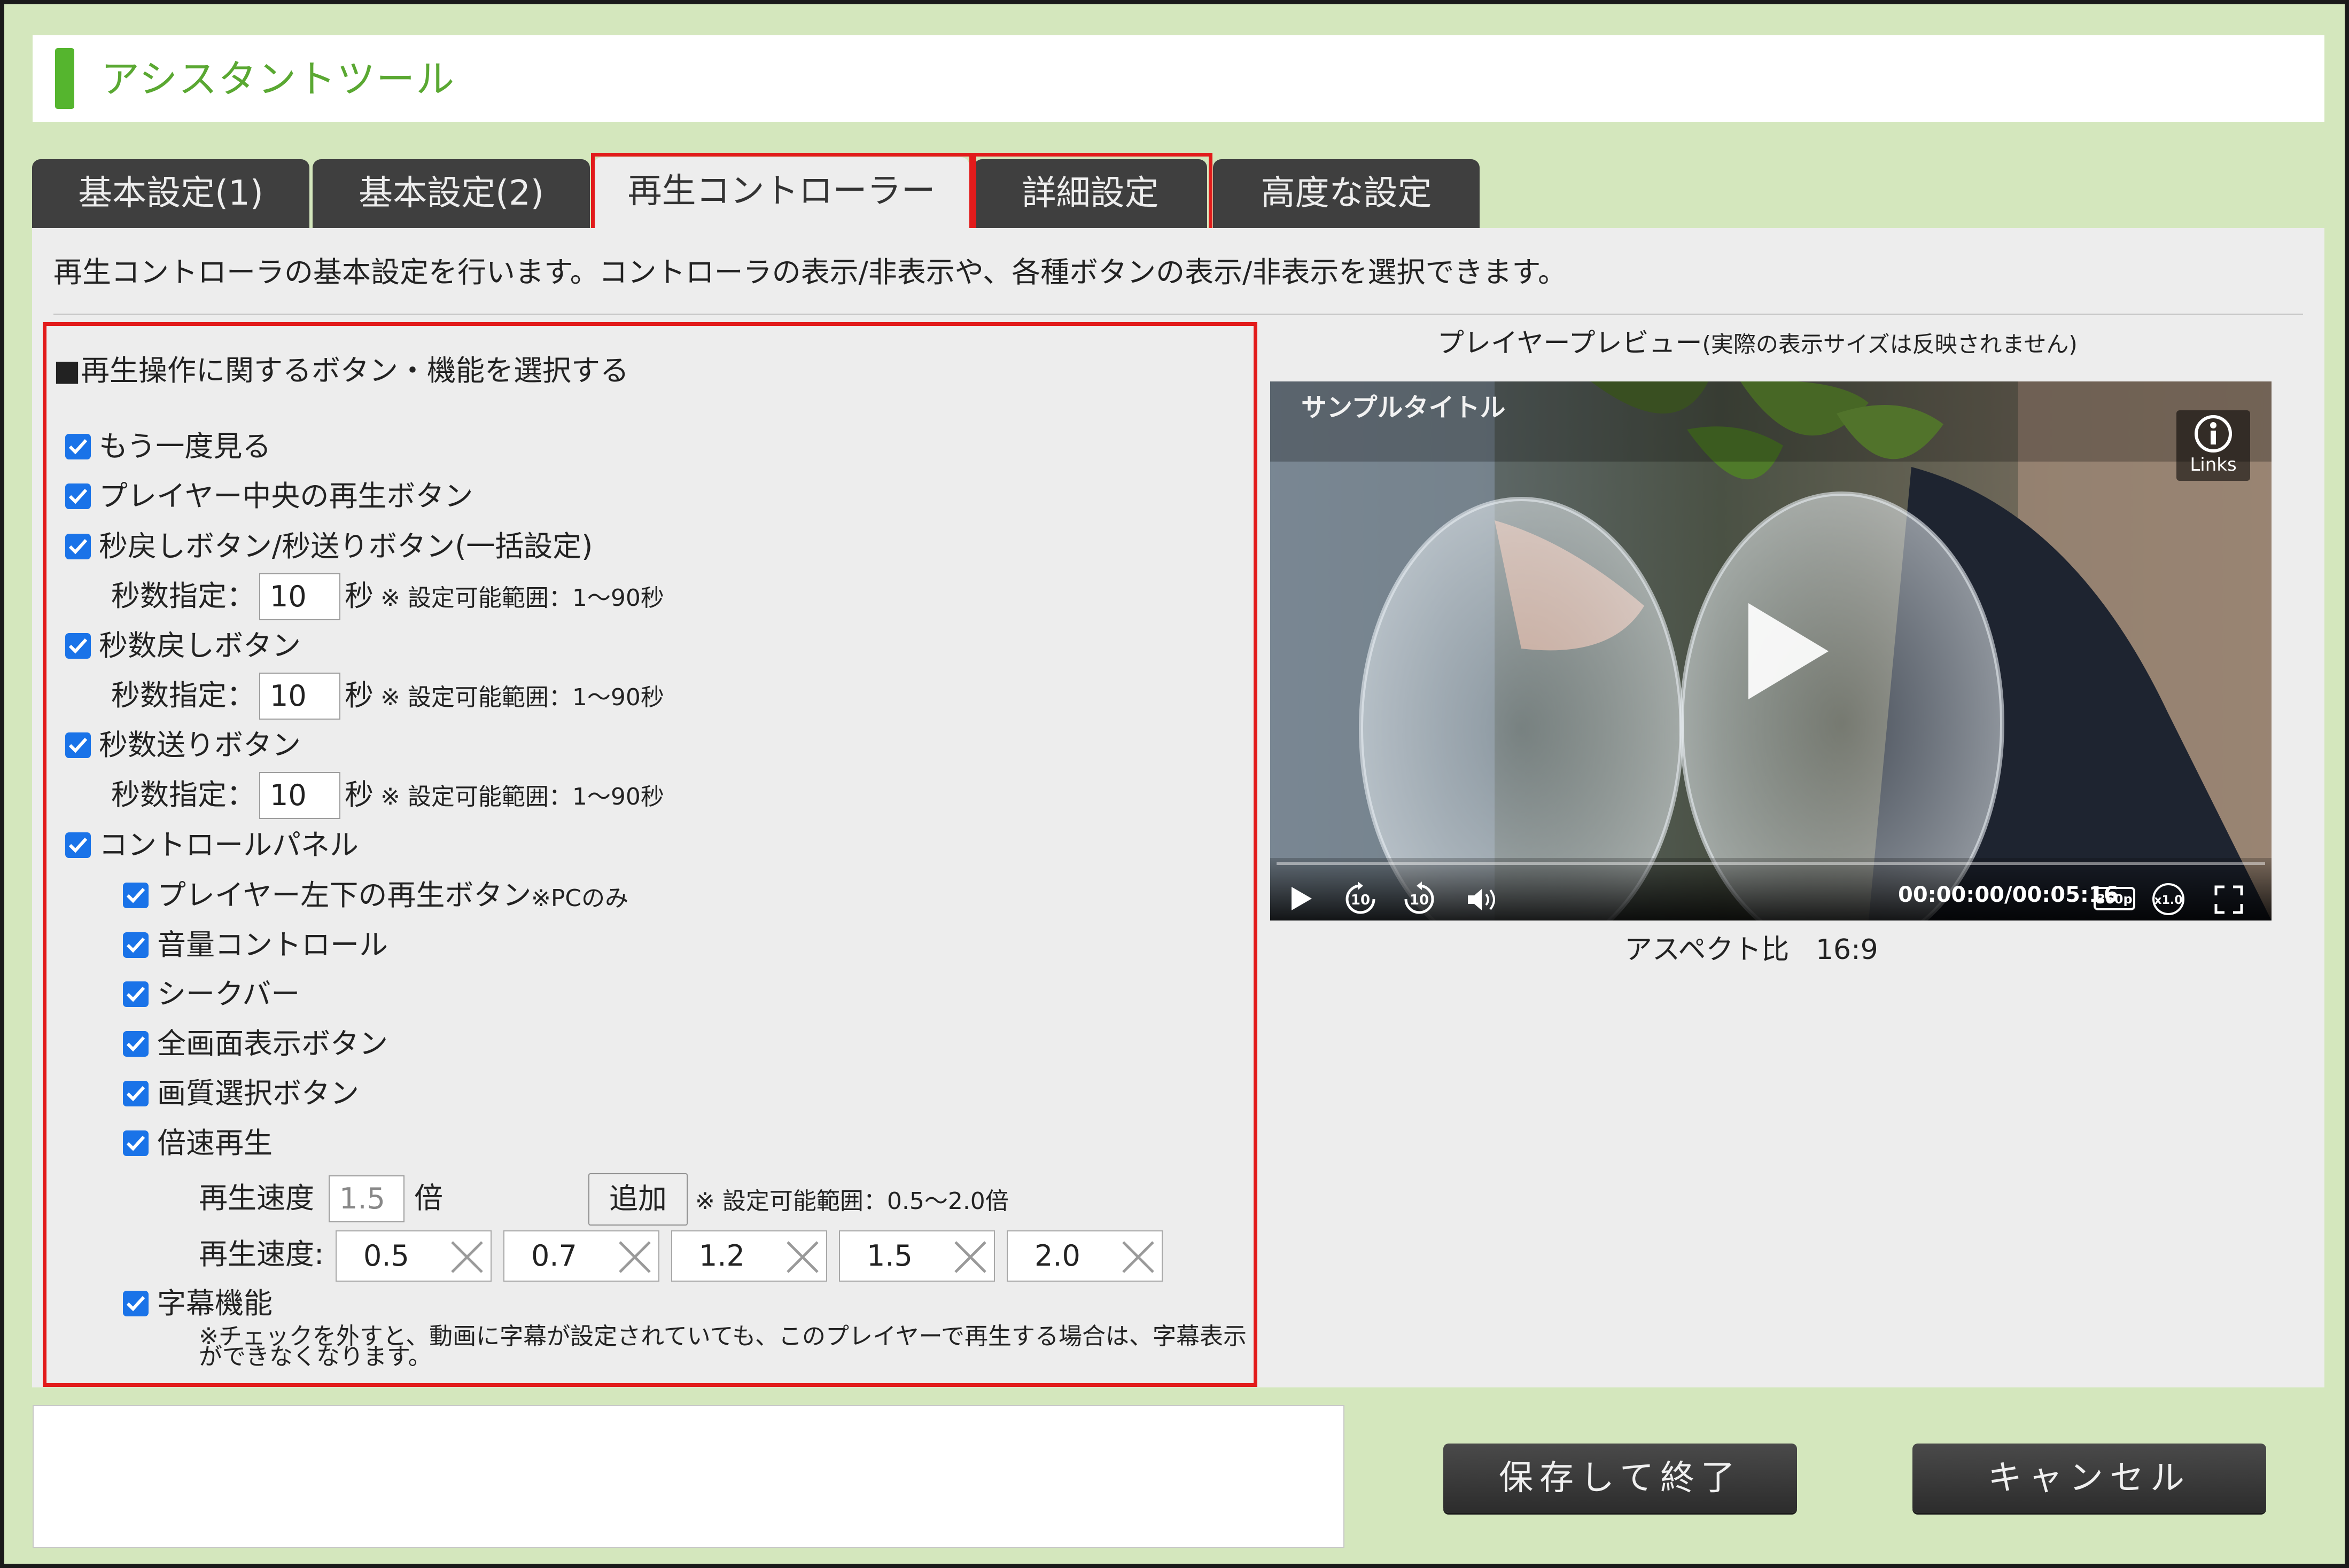 Image resolution: width=2349 pixels, height=1568 pixels. I want to click on skip-back-seconds-input: 10, so click(299, 696).